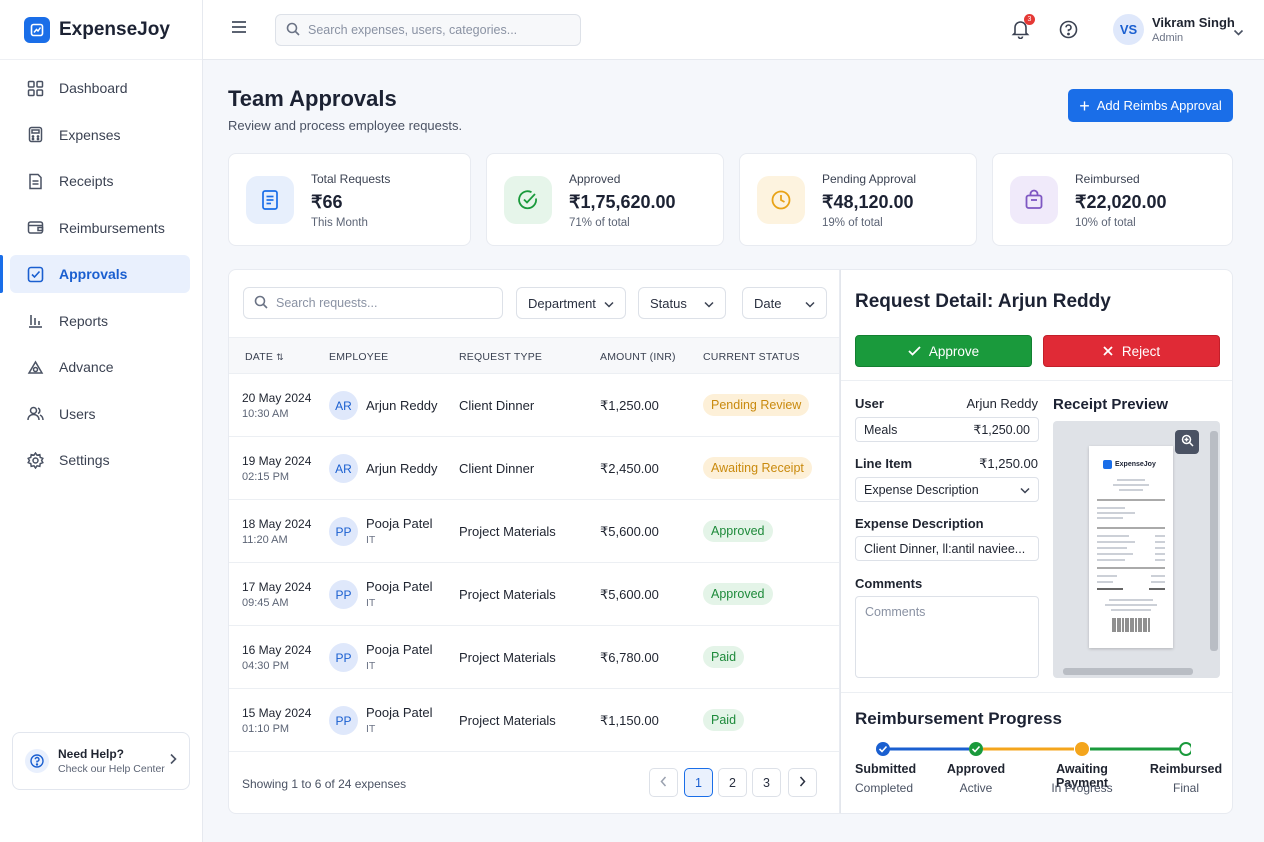 The height and width of the screenshot is (842, 1264). I want to click on close-icon, so click(1108, 351).